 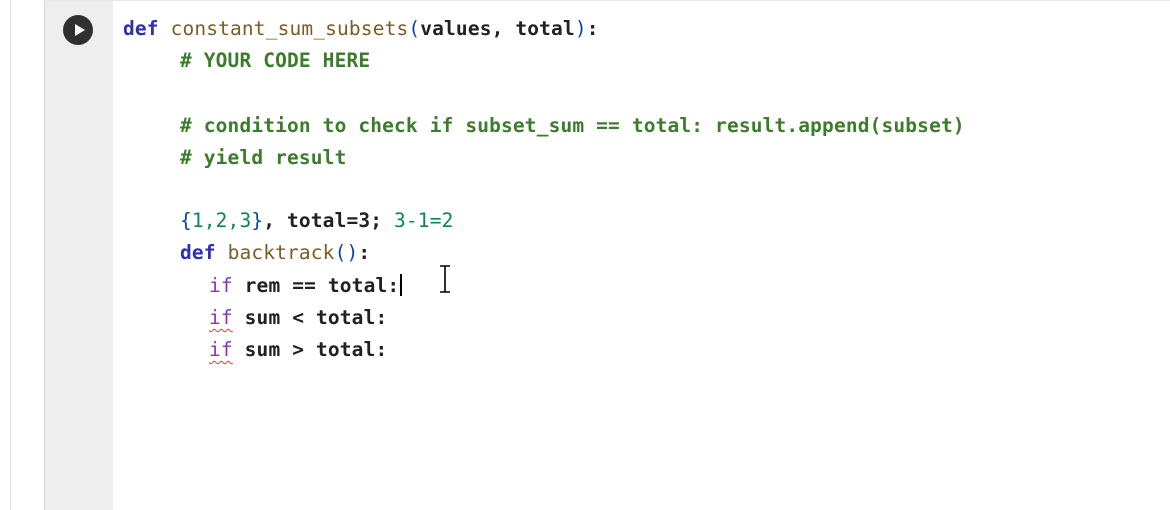 What do you see at coordinates (263, 157) in the screenshot?
I see `code-line-4: # yield result` at bounding box center [263, 157].